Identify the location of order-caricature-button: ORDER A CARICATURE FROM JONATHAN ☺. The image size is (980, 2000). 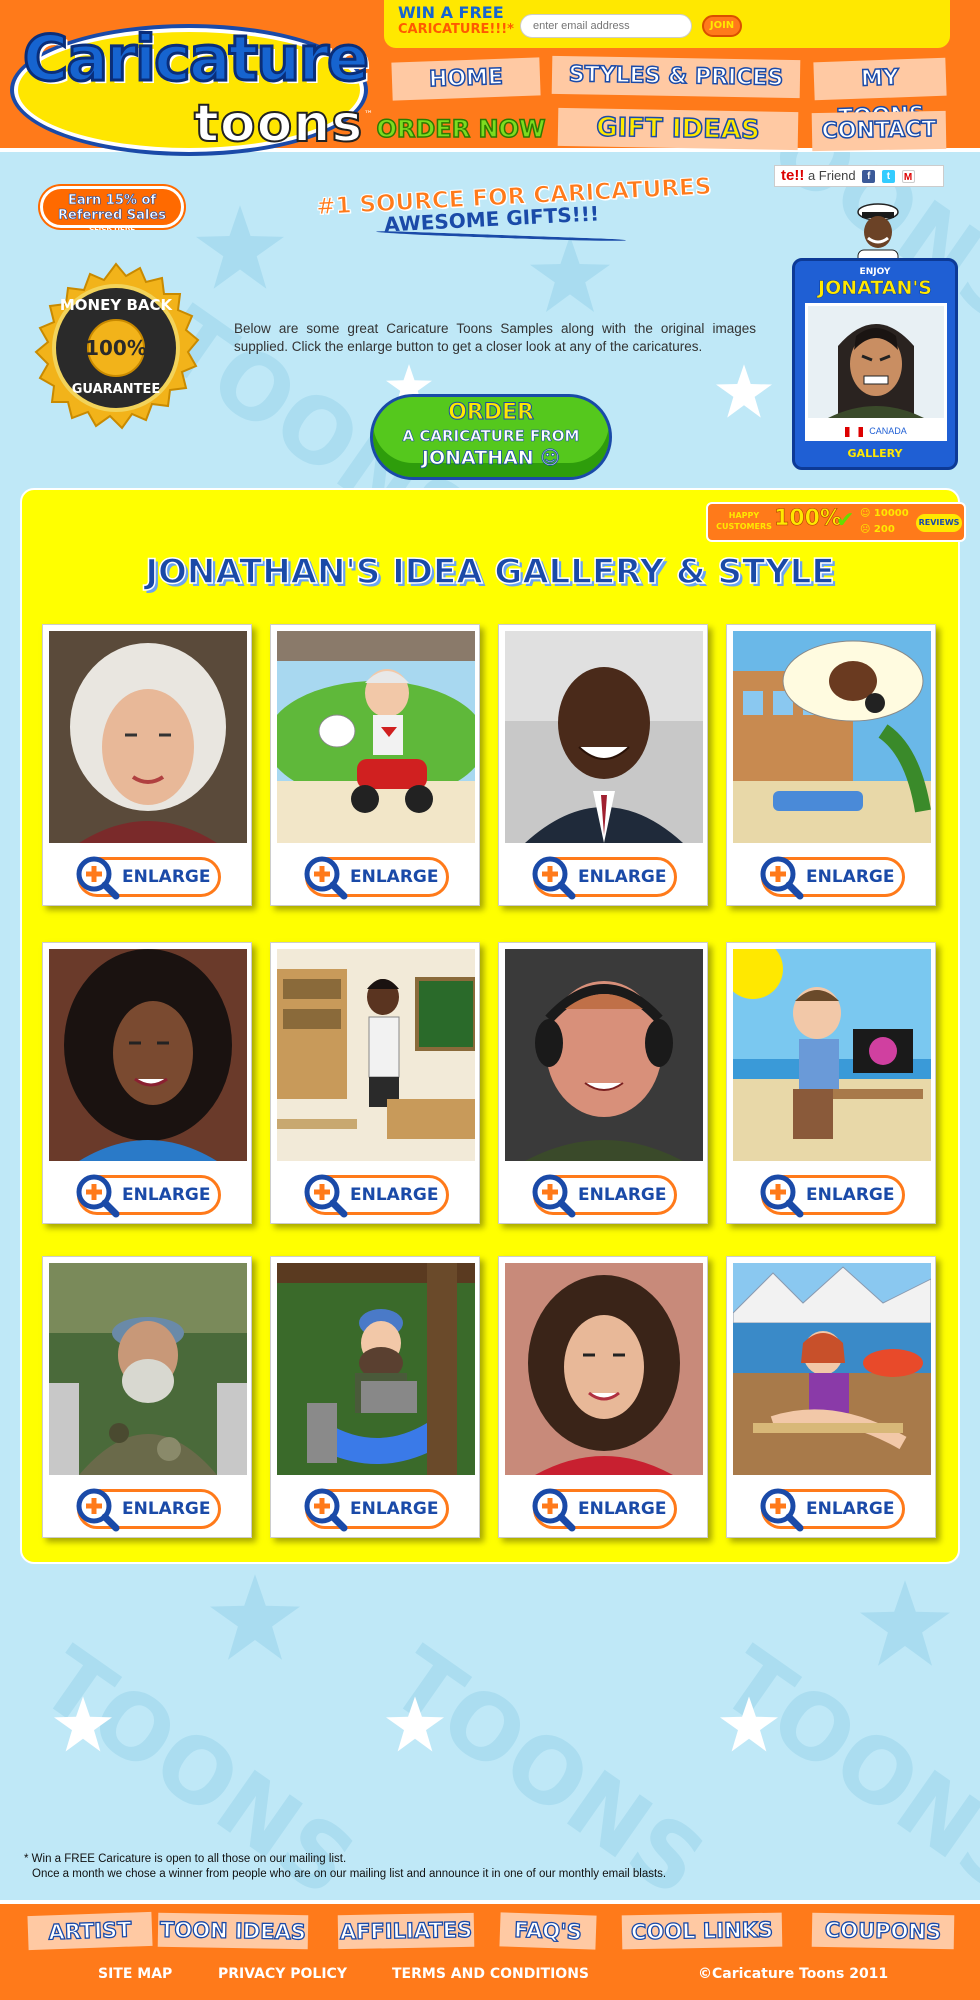
(491, 437).